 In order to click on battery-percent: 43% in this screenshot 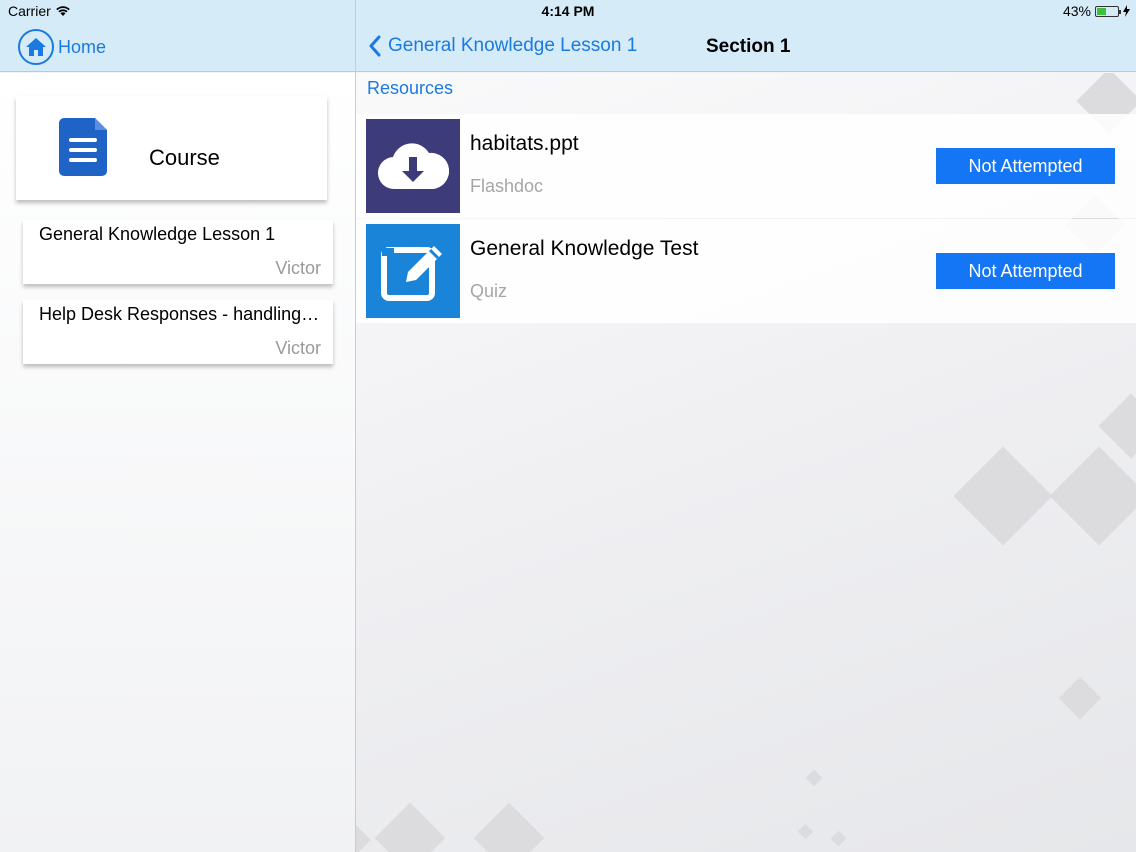, I will do `click(1076, 11)`.